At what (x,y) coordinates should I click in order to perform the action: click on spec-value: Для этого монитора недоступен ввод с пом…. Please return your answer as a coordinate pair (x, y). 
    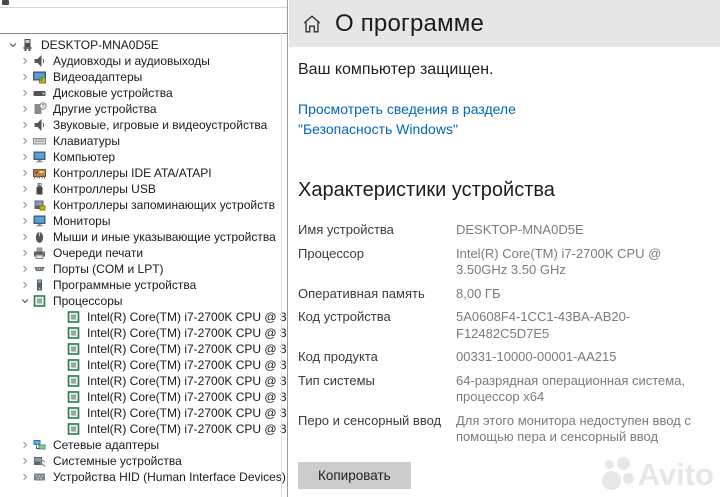
    Looking at the image, I should click on (573, 428).